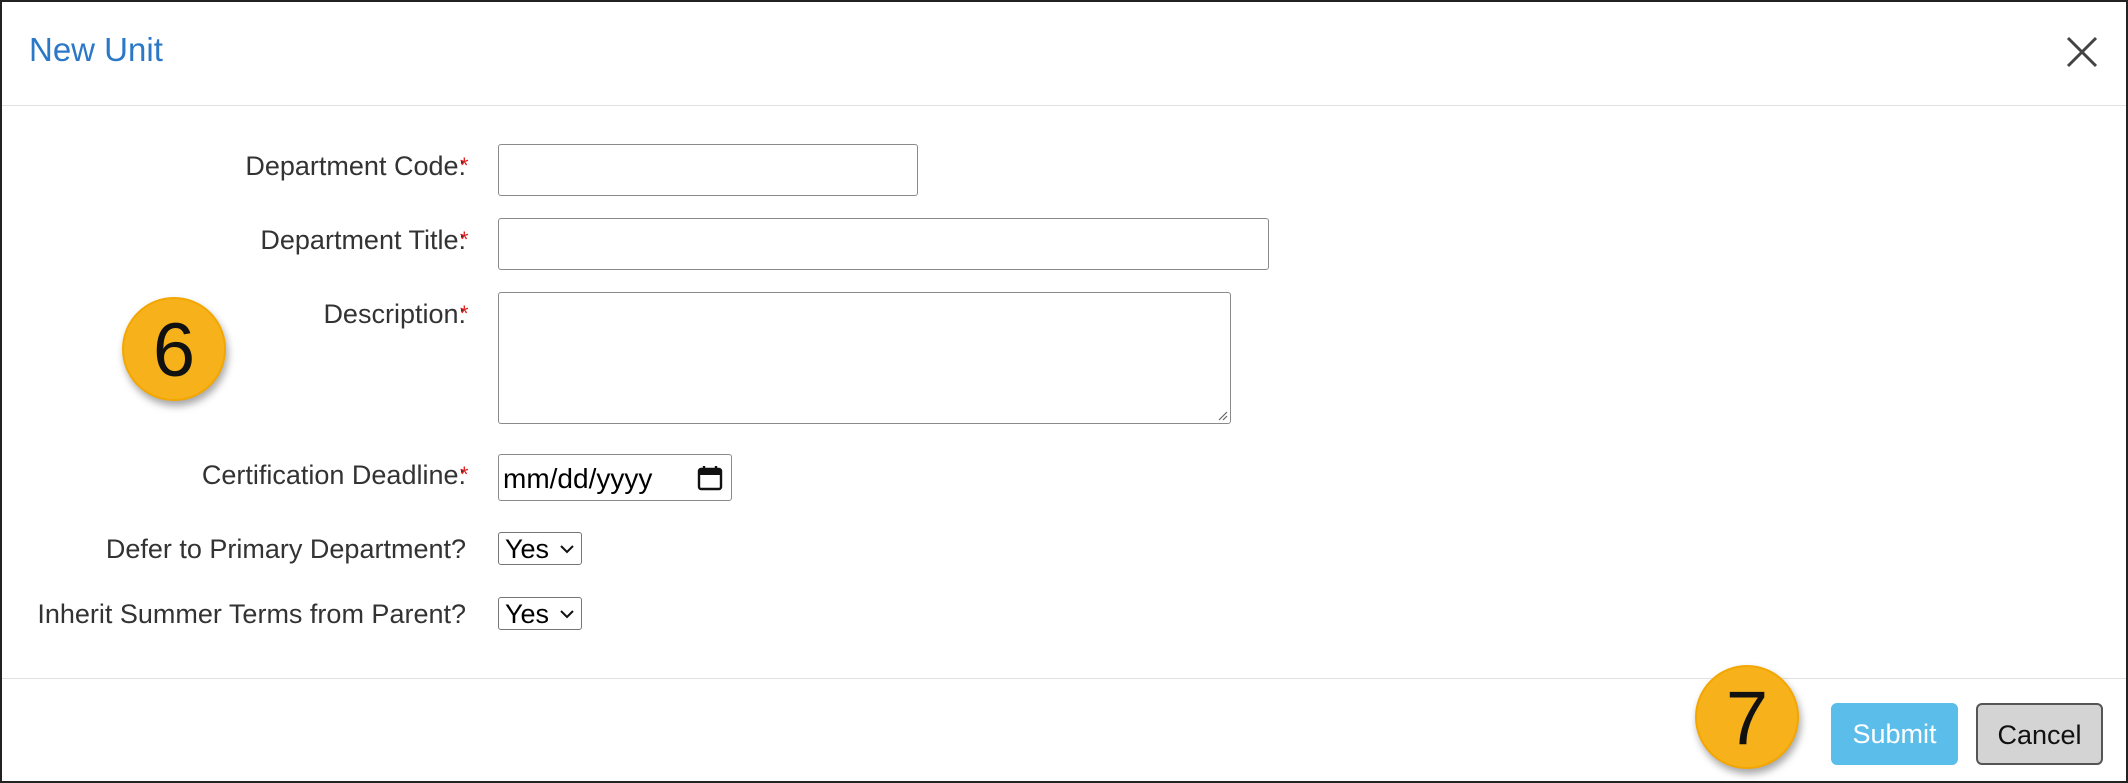 Image resolution: width=2128 pixels, height=783 pixels. Describe the element at coordinates (355, 166) in the screenshot. I see `department-code-label: Department Code:` at that location.